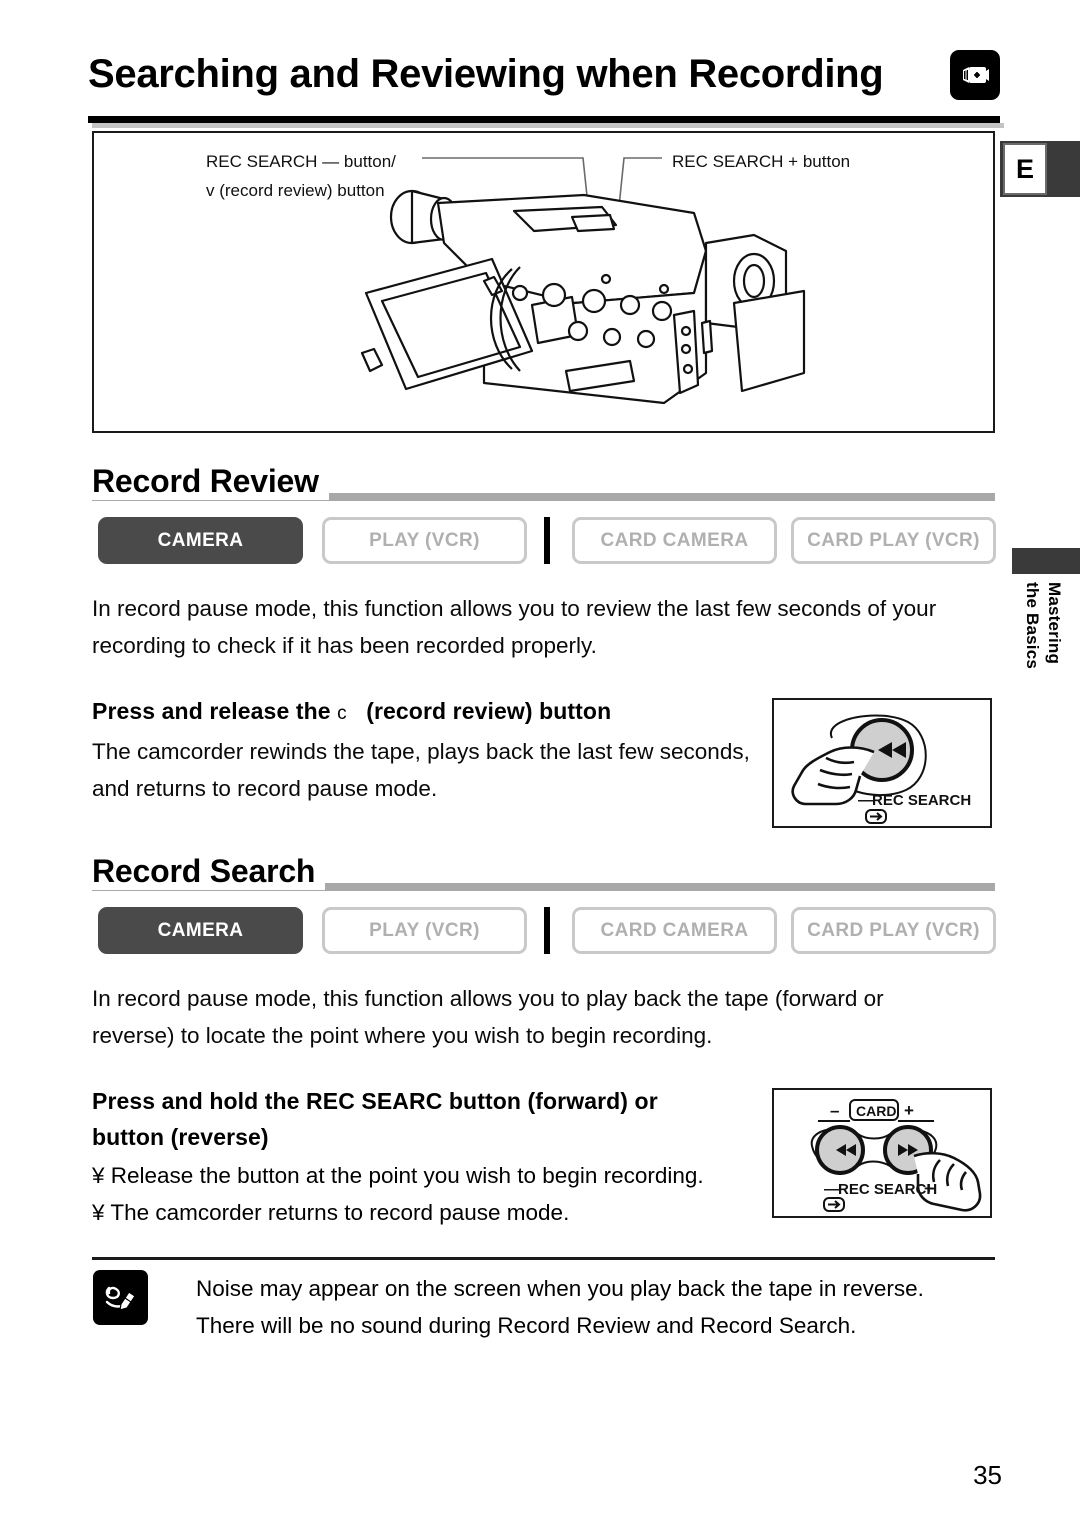 This screenshot has width=1080, height=1532. What do you see at coordinates (489, 711) in the screenshot?
I see `step-head-suffix: (record review) button` at bounding box center [489, 711].